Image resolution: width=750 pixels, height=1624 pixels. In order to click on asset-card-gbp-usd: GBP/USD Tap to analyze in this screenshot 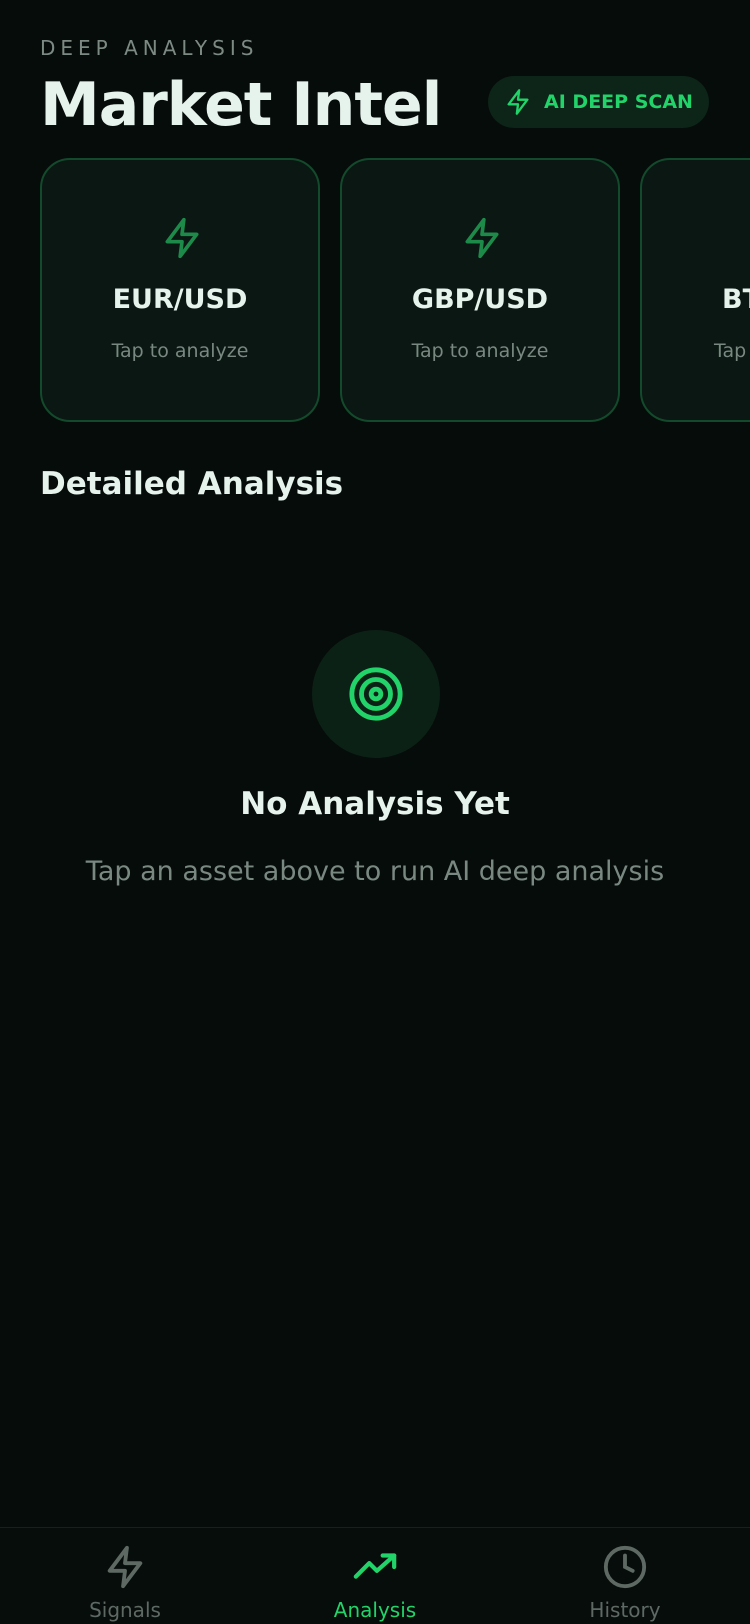, I will do `click(480, 290)`.